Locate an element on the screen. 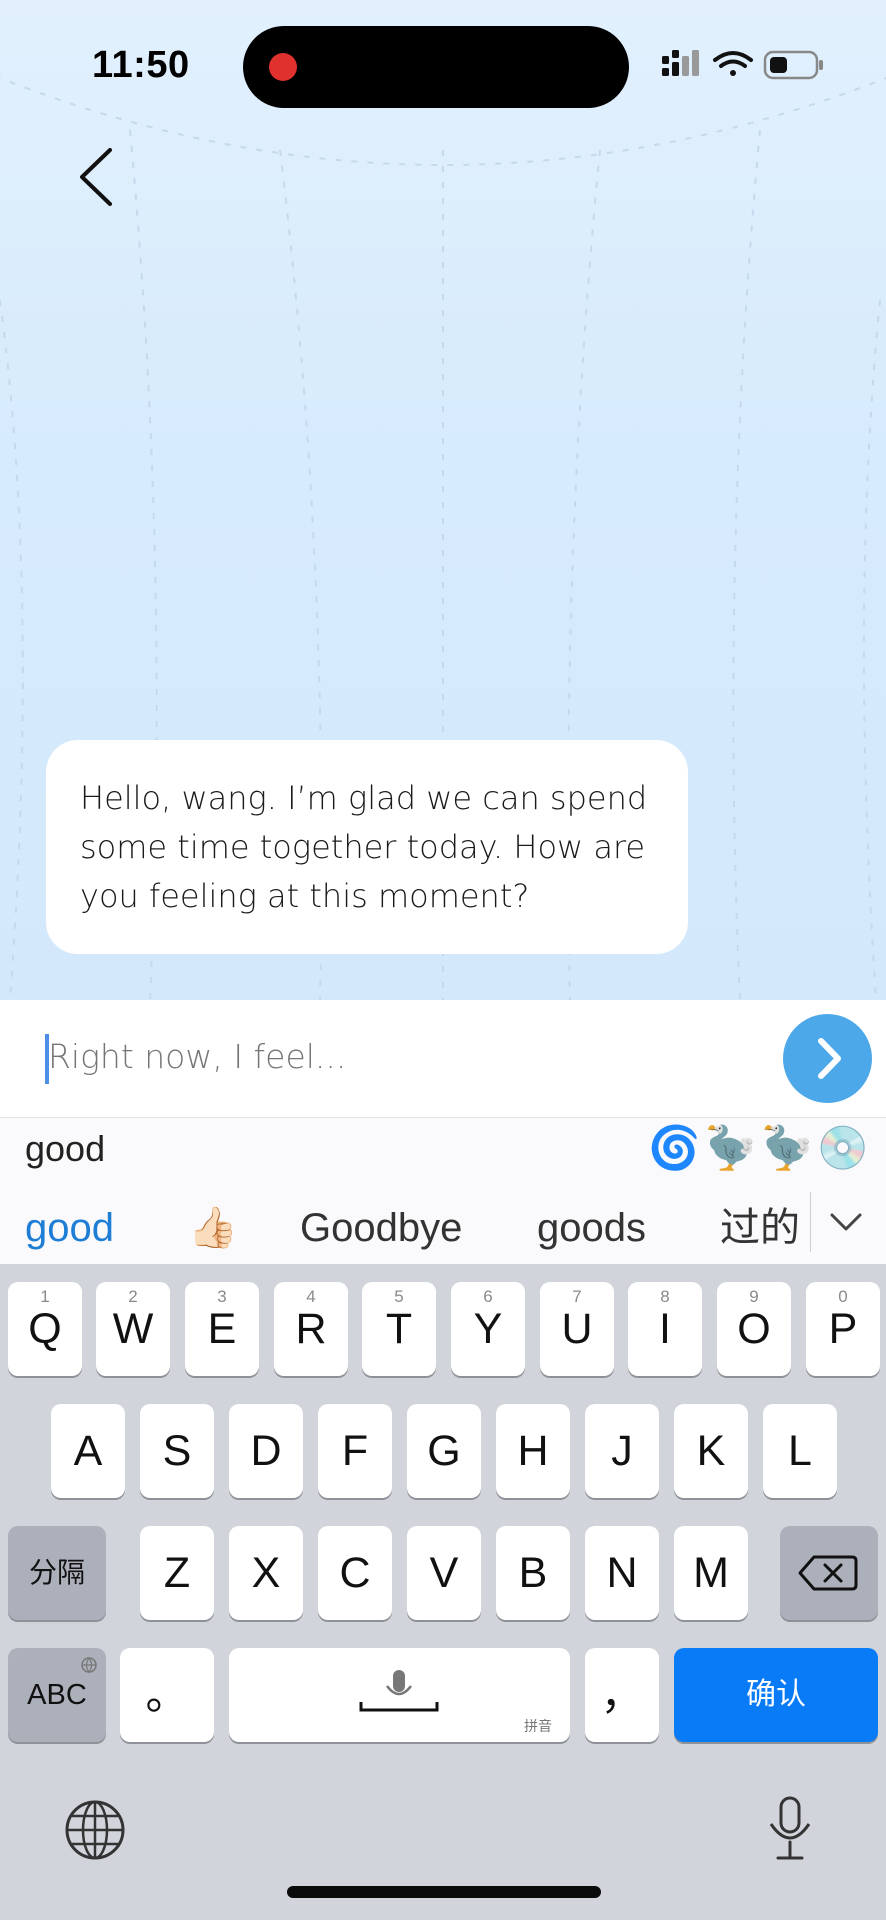 The image size is (886, 1920). key-g: G is located at coordinates (444, 1451).